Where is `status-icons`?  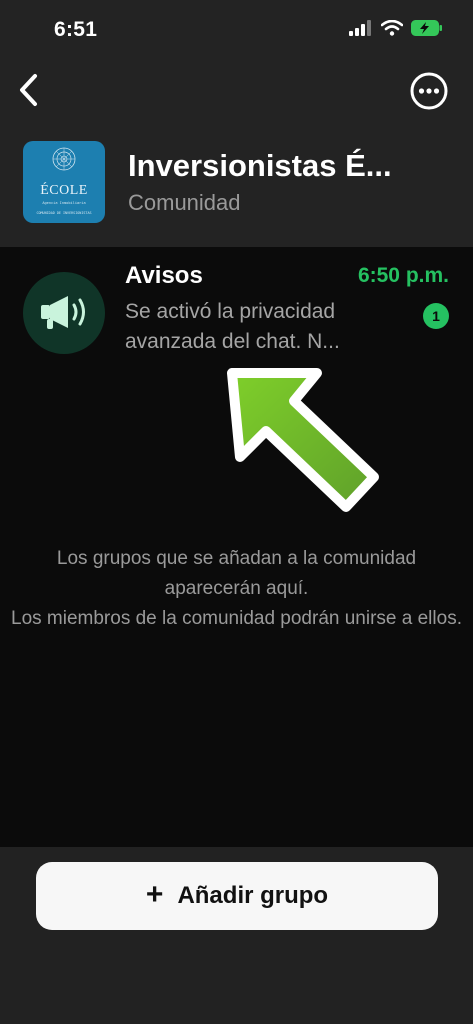
status-icons is located at coordinates (396, 28).